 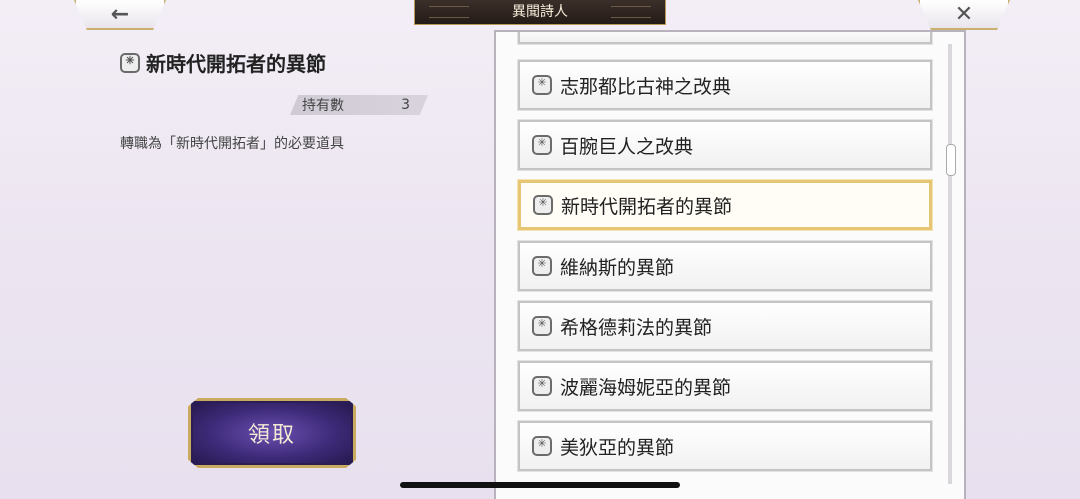 What do you see at coordinates (725, 266) in the screenshot?
I see `list-item: 維納斯的異節` at bounding box center [725, 266].